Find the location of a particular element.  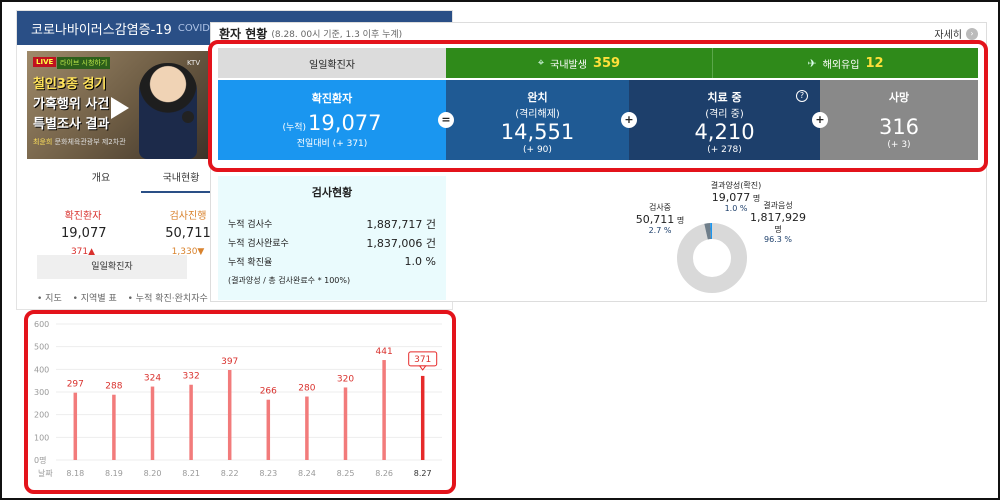

negative-value: 1,817,929 is located at coordinates (778, 217).